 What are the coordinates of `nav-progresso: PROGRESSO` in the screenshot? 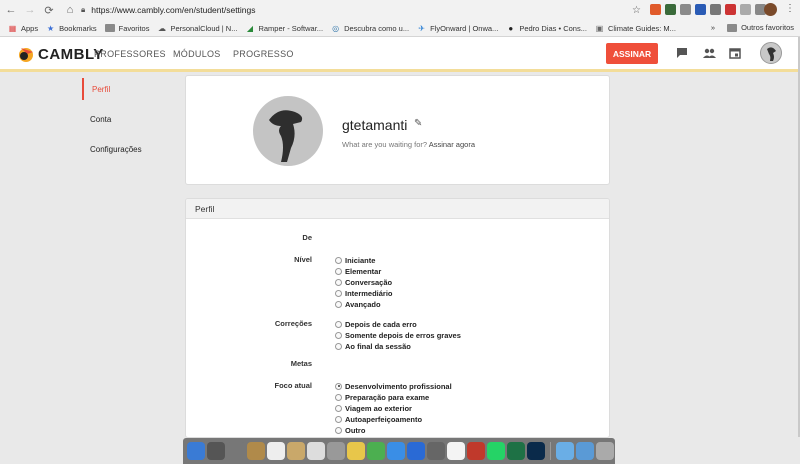 It's located at (263, 54).